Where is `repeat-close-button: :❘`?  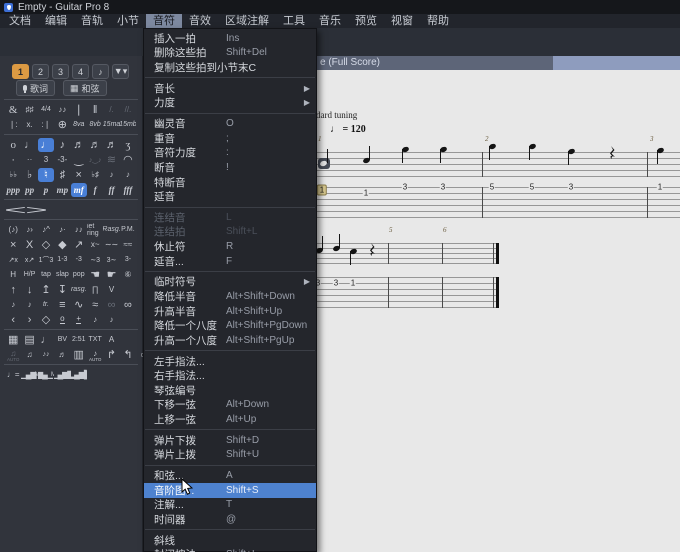
repeat-close-button: :❘ is located at coordinates (46, 125).